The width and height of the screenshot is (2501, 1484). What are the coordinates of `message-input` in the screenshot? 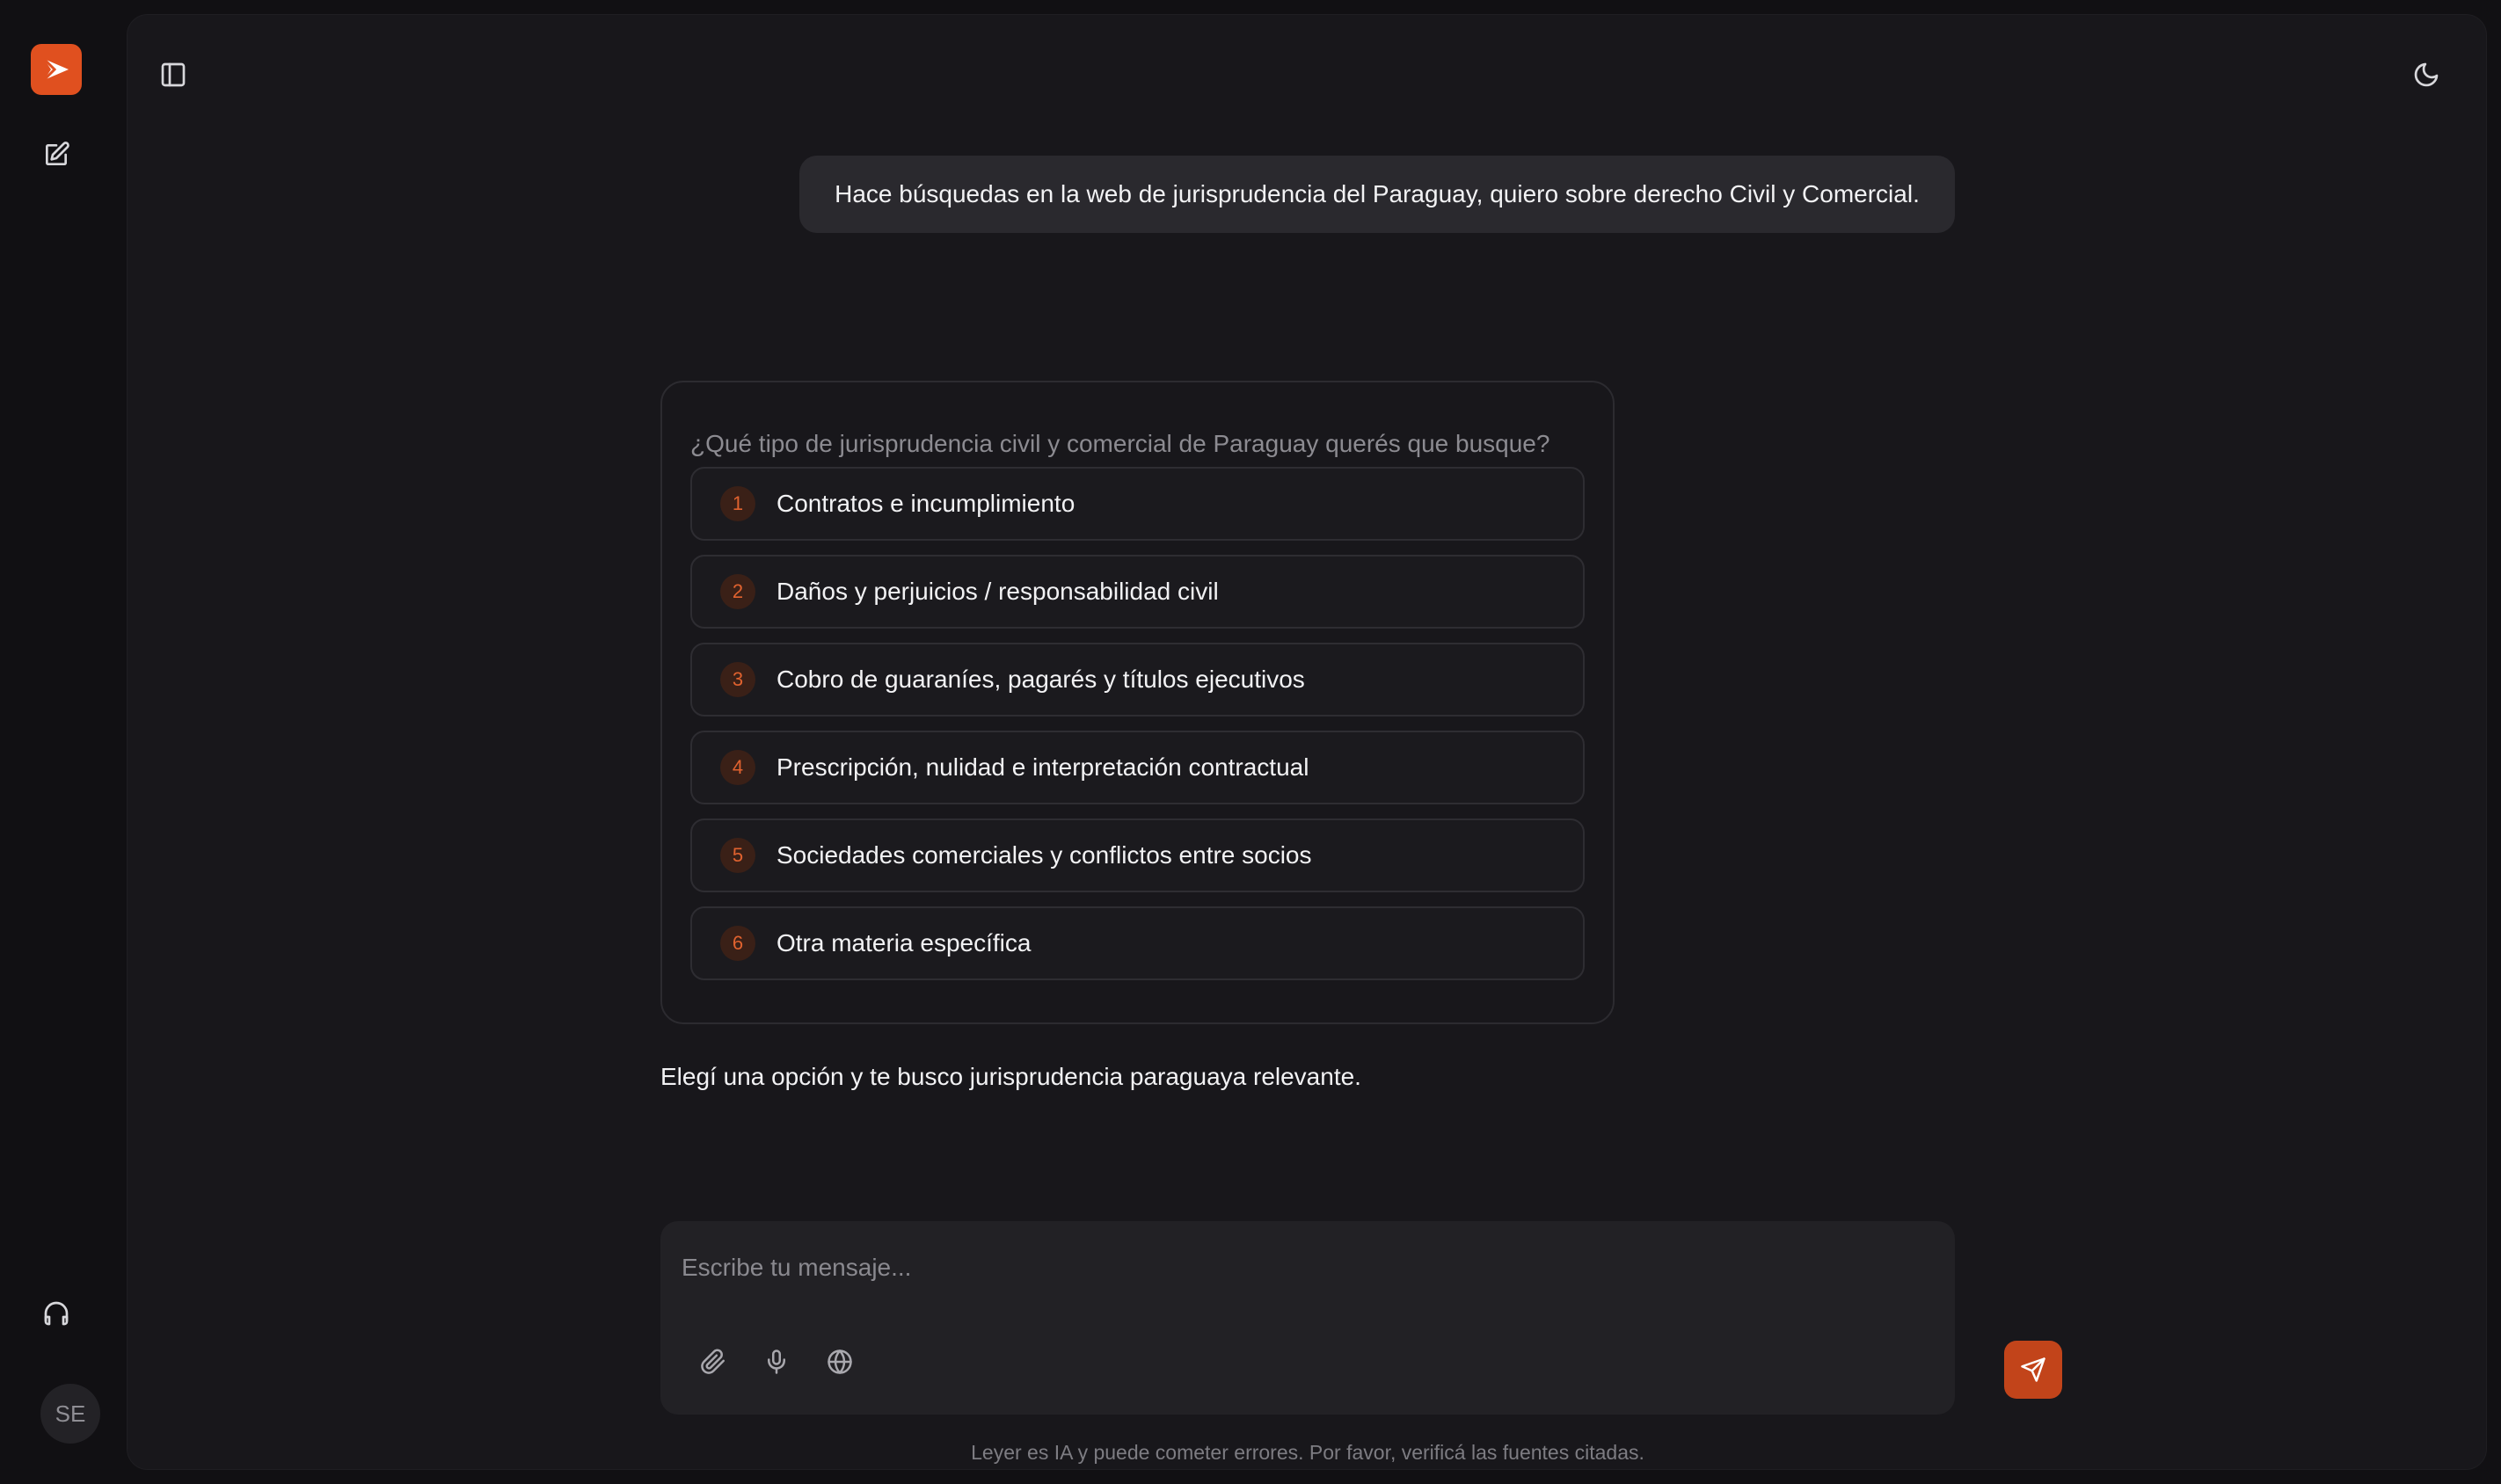 It's located at (1296, 1268).